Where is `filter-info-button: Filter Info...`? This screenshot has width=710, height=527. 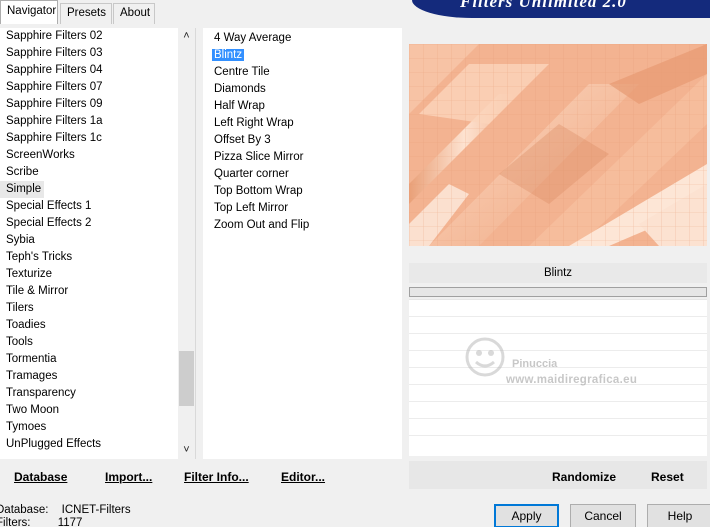
filter-info-button: Filter Info... is located at coordinates (216, 477).